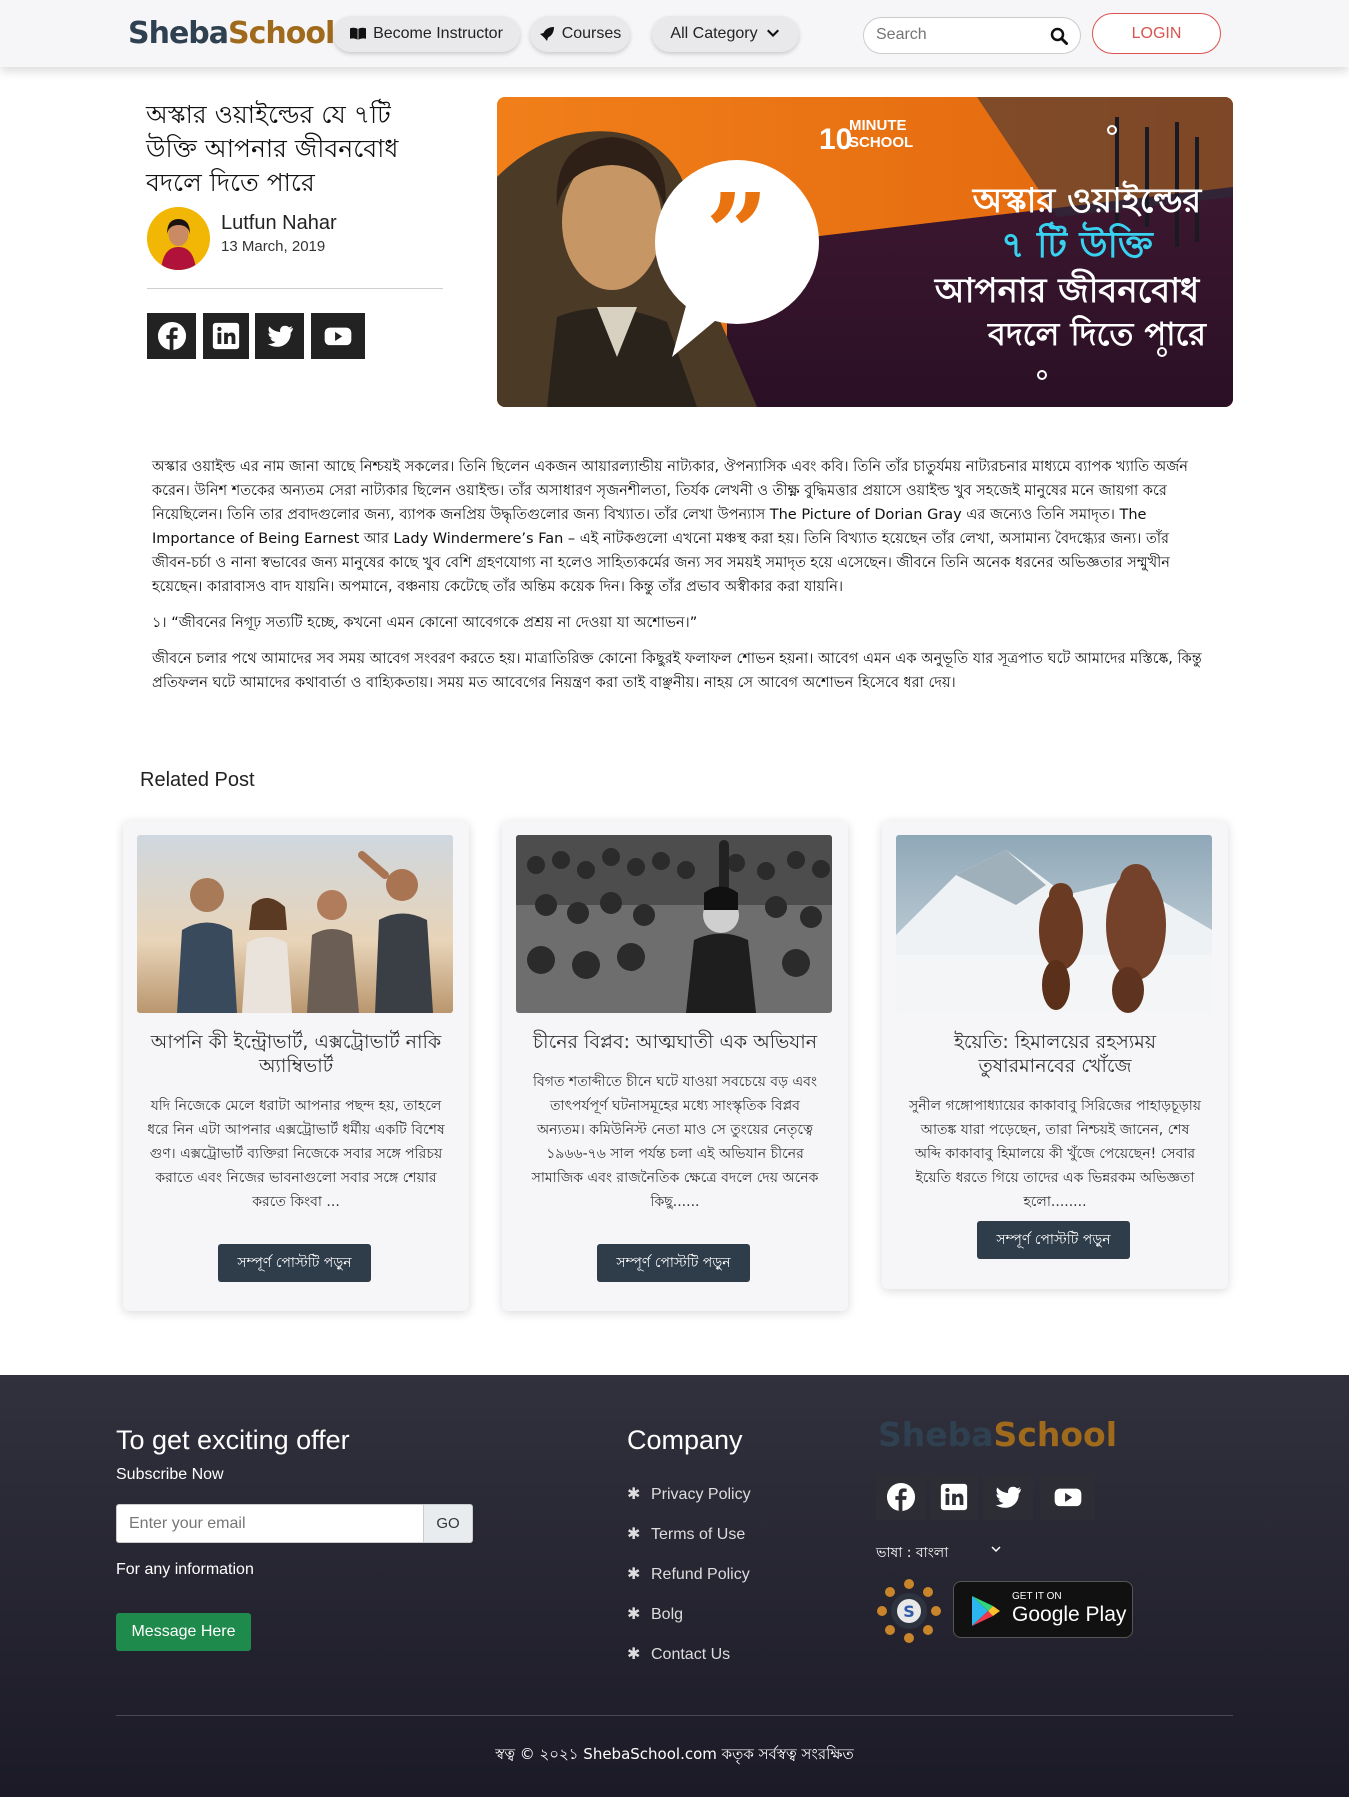 The width and height of the screenshot is (1349, 1797). What do you see at coordinates (170, 1474) in the screenshot?
I see `subscribe-label: Subscribe Now` at bounding box center [170, 1474].